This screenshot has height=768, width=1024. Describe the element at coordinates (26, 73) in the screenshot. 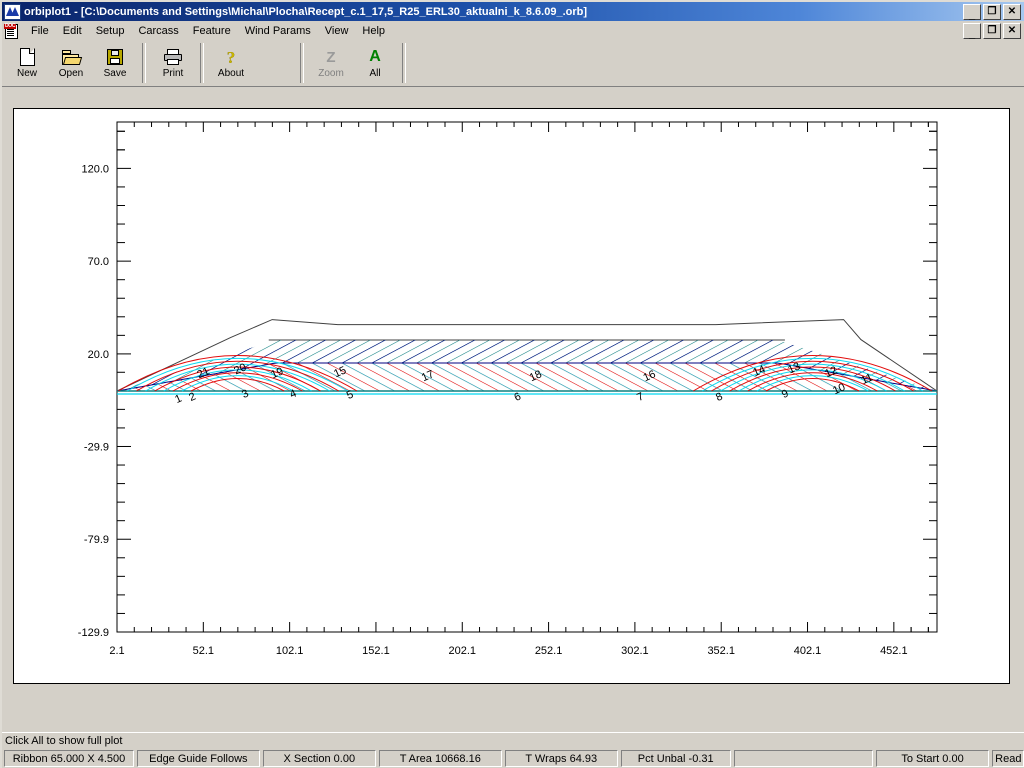

I see `new-button-label: New` at that location.